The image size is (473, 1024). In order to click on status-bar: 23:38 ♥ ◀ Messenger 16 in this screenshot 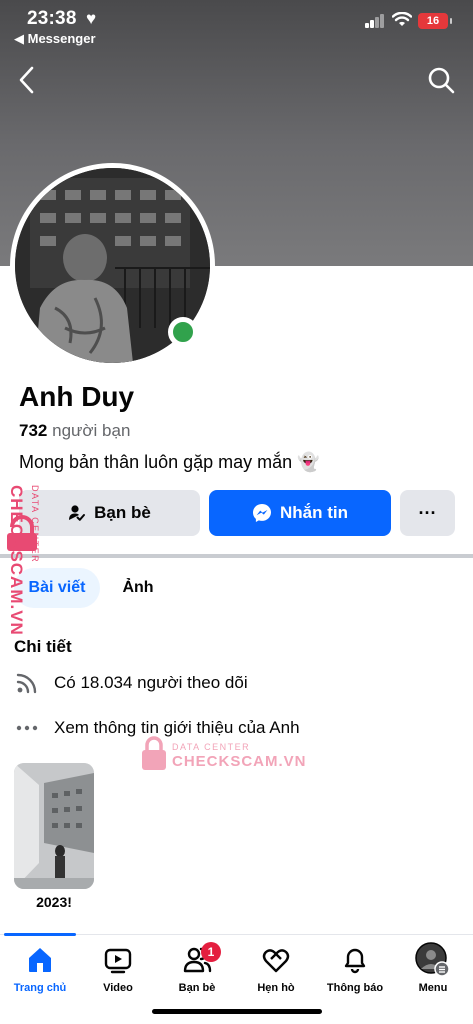, I will do `click(236, 26)`.